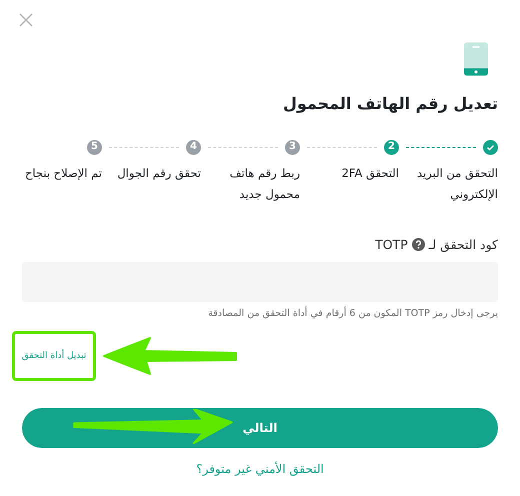 The height and width of the screenshot is (496, 520). What do you see at coordinates (63, 173) in the screenshot?
I see `step-label: تم الإصلاح بنجاح` at bounding box center [63, 173].